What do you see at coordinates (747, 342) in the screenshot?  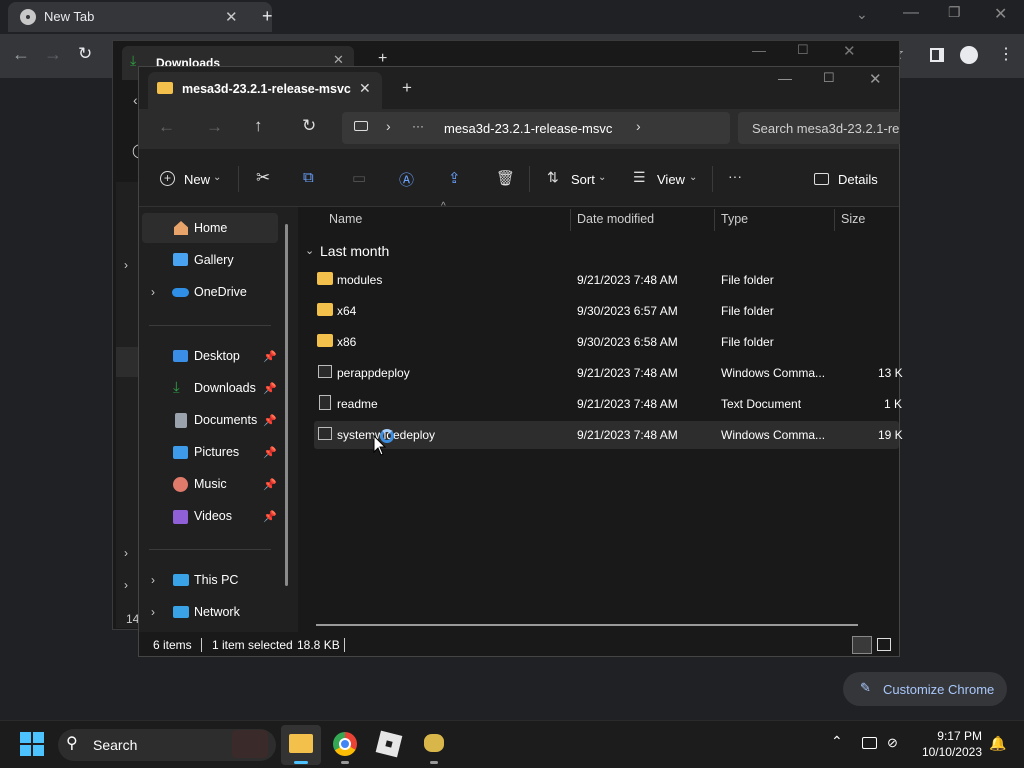 I see `file-type: File folder` at bounding box center [747, 342].